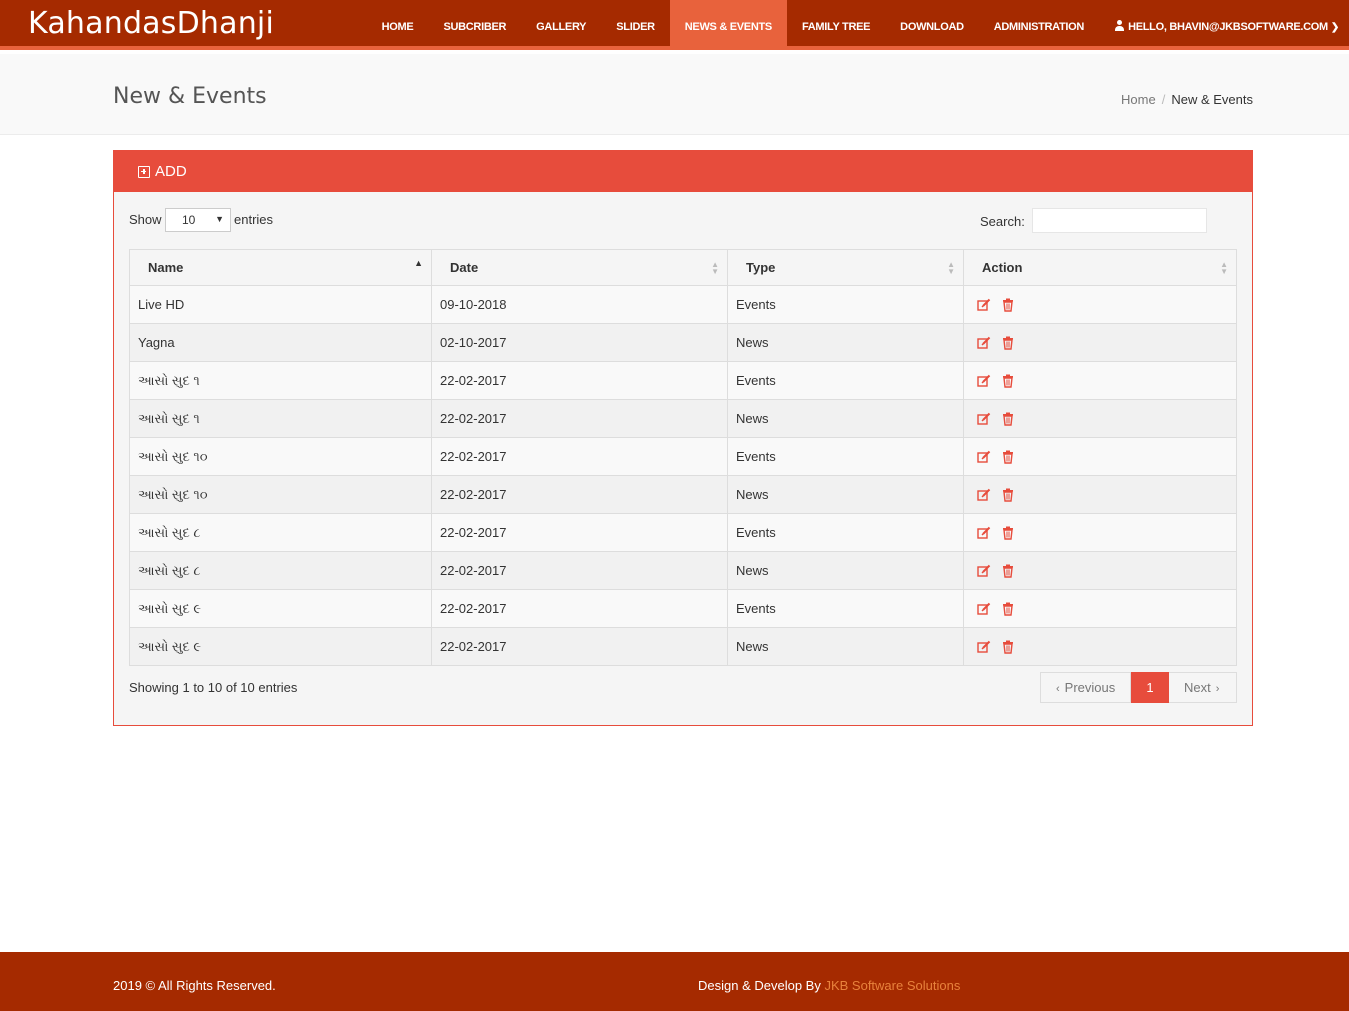 The height and width of the screenshot is (1011, 1349). What do you see at coordinates (683, 380) in the screenshot?
I see `table-row: આસો સુદ ૧ 22-02-2017 Events` at bounding box center [683, 380].